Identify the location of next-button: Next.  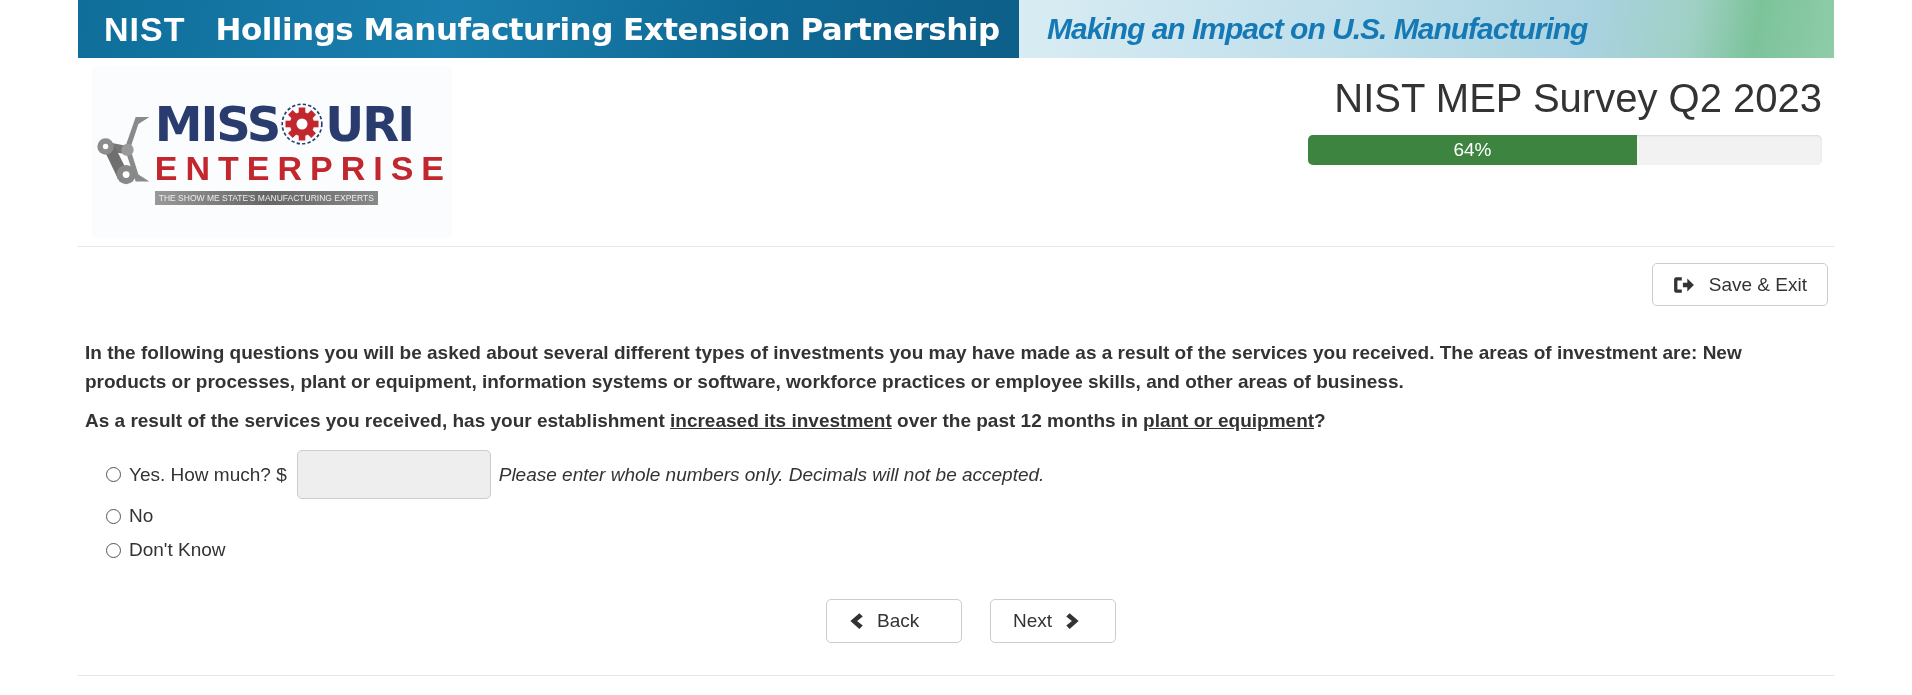
(1053, 621).